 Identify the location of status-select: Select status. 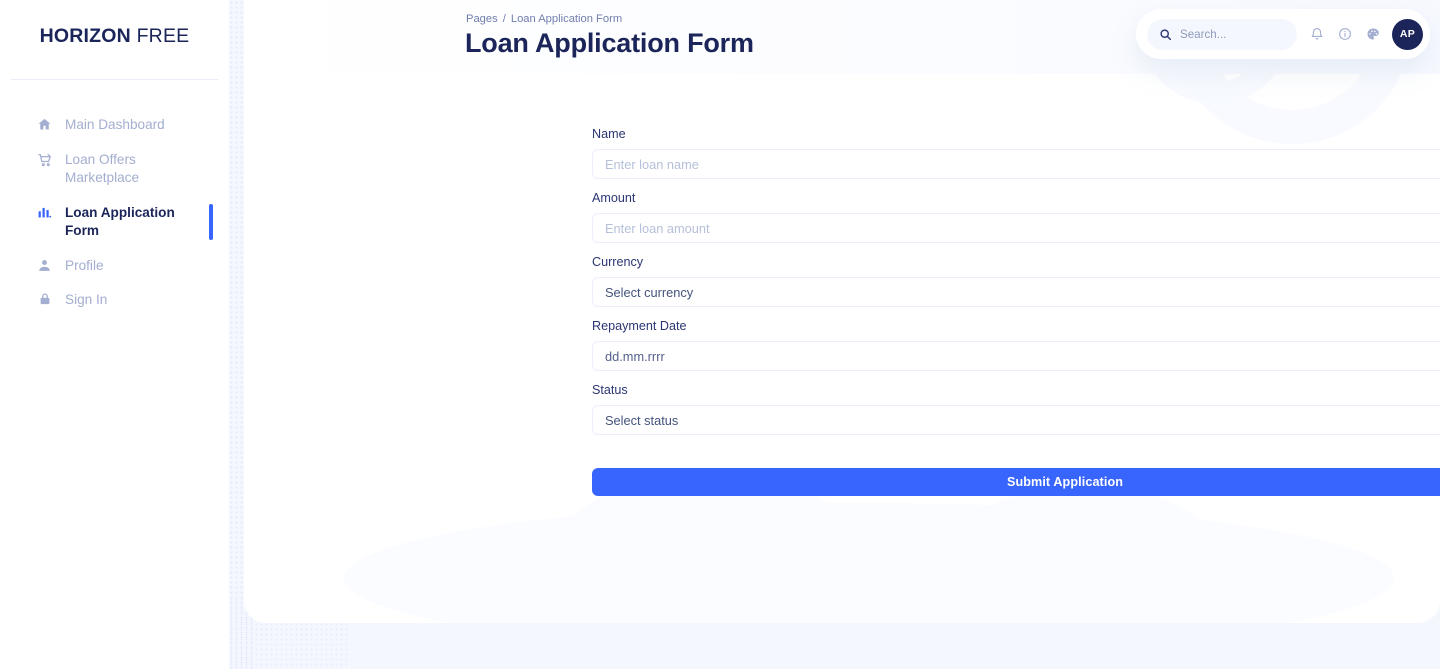
(1016, 420).